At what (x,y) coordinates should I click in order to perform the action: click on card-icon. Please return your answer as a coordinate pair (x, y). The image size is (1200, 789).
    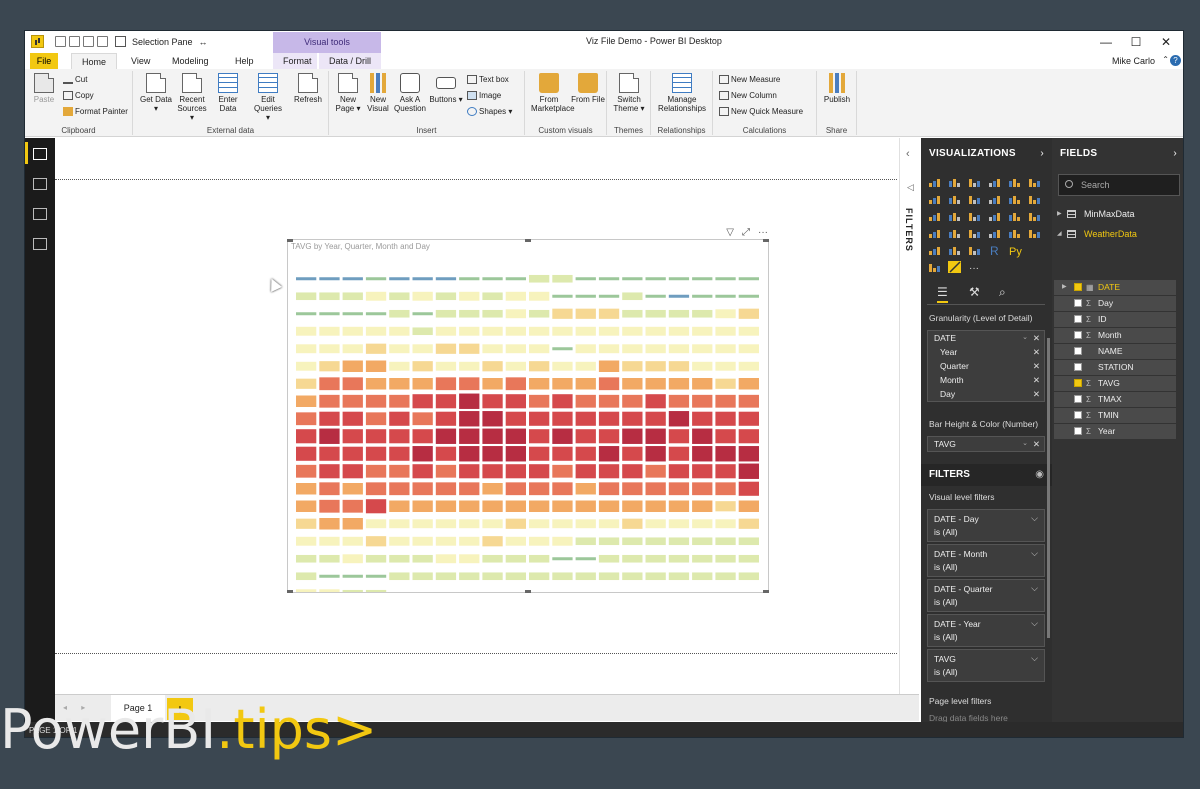
    Looking at the image, I should click on (994, 234).